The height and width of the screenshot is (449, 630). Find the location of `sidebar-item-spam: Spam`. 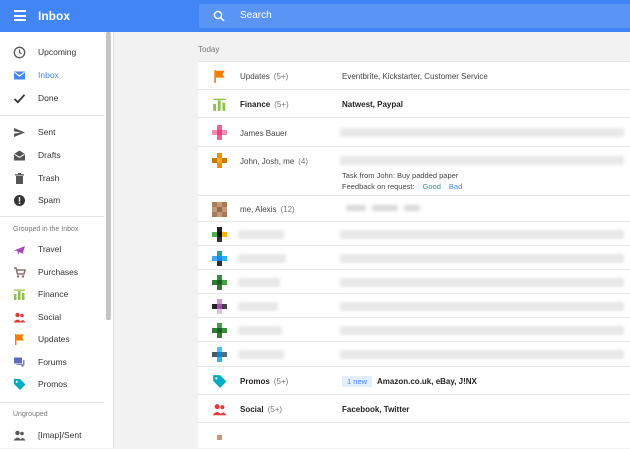

sidebar-item-spam: Spam is located at coordinates (52, 200).